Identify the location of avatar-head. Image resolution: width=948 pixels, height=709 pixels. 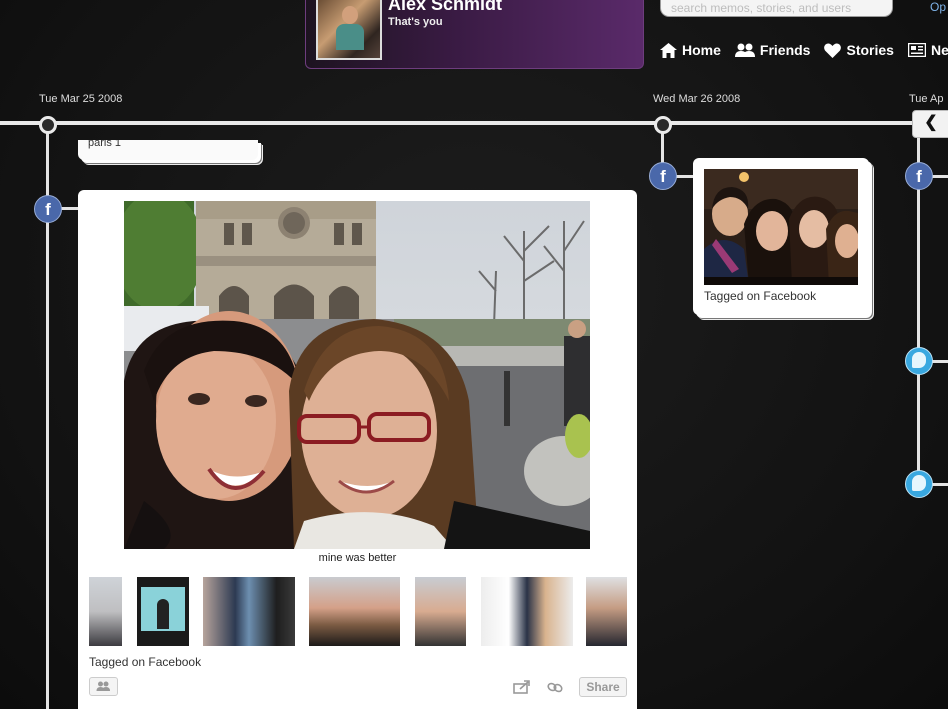
(350, 15).